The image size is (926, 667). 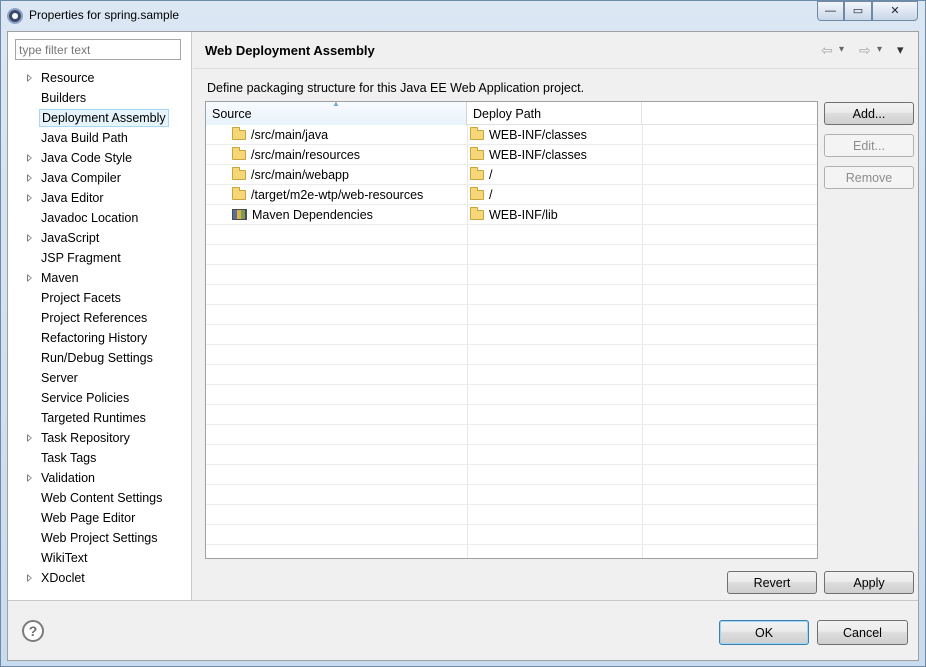 What do you see at coordinates (99, 238) in the screenshot?
I see `nav-item: JavaScript` at bounding box center [99, 238].